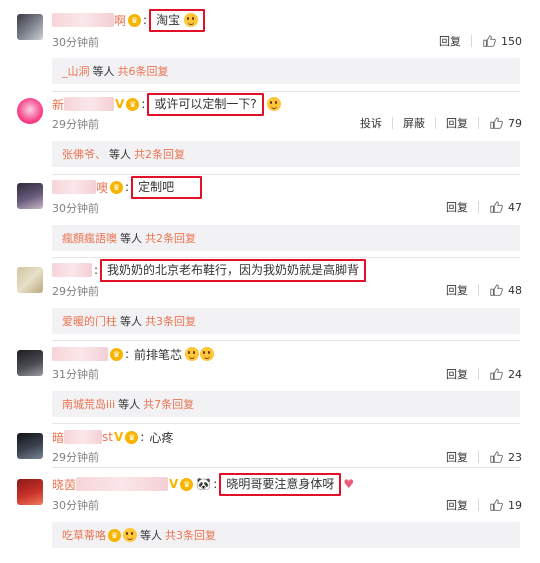 The height and width of the screenshot is (563, 540). I want to click on username: 晓茵, so click(64, 484).